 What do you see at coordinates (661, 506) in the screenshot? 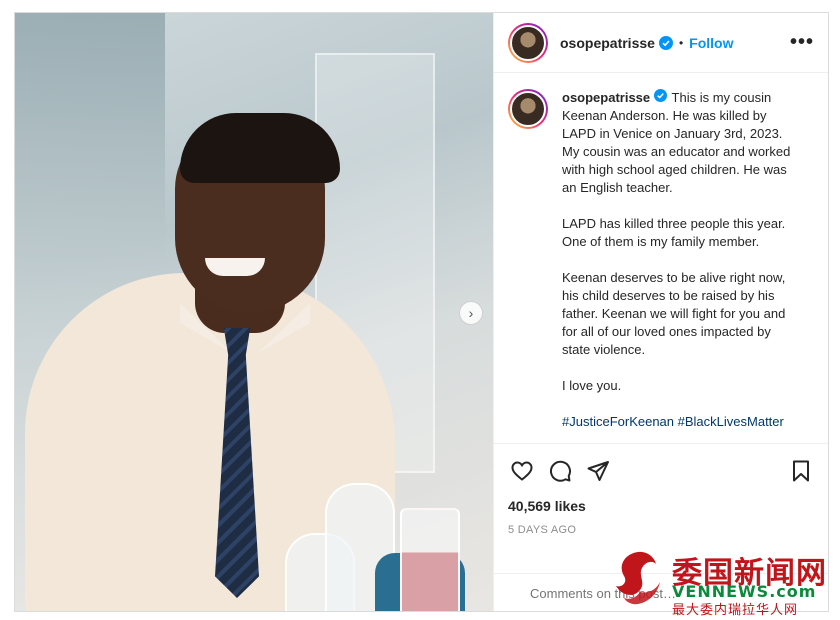
I see `likes-count: 40,569 likes` at bounding box center [661, 506].